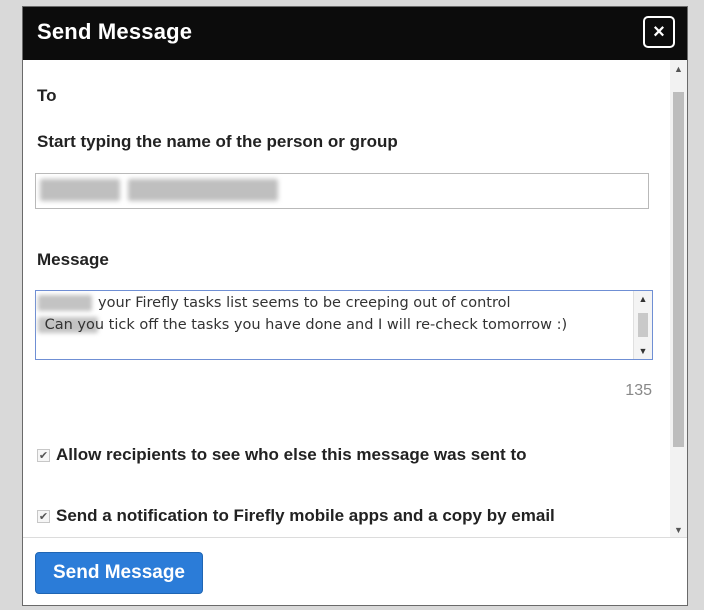 Image resolution: width=704 pixels, height=610 pixels. What do you see at coordinates (355, 571) in the screenshot?
I see `dialog-footer: Send Message` at bounding box center [355, 571].